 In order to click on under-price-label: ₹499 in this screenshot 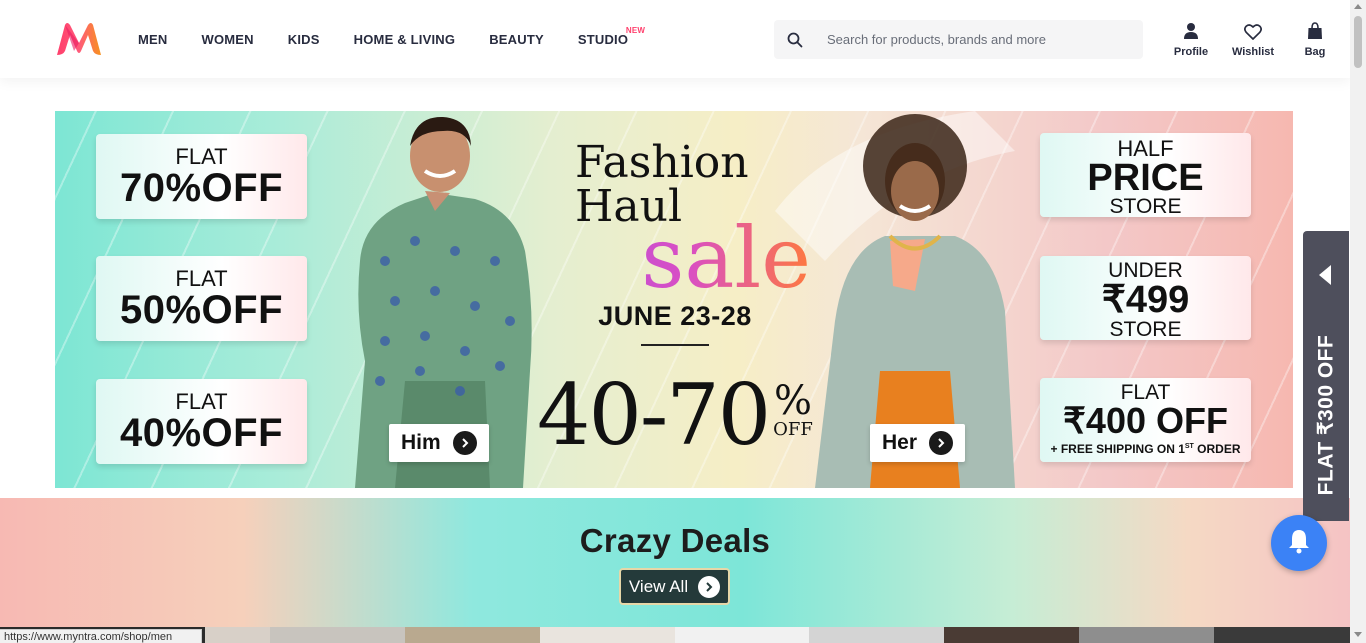, I will do `click(1145, 300)`.